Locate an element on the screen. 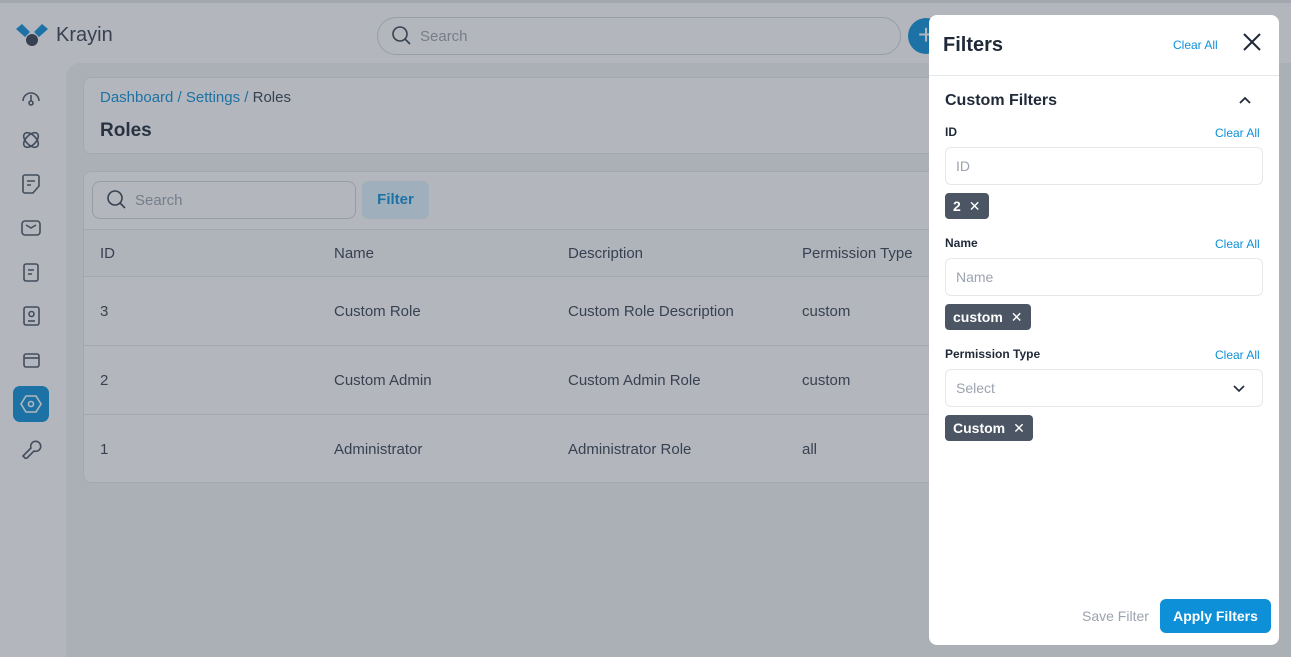 The width and height of the screenshot is (1291, 657). id-clear-all-link: Clear All is located at coordinates (1237, 133).